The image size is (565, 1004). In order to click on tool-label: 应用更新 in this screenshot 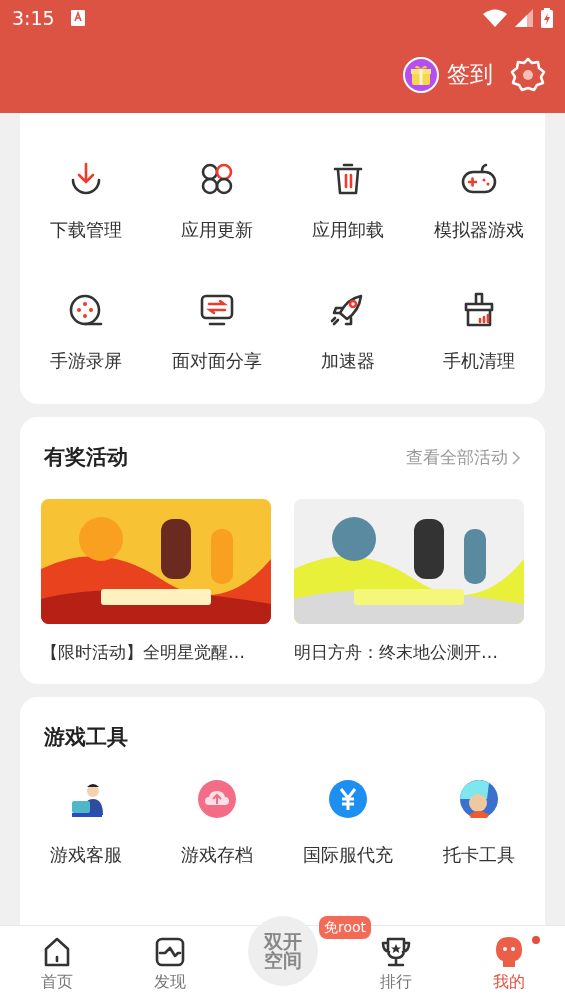, I will do `click(216, 229)`.